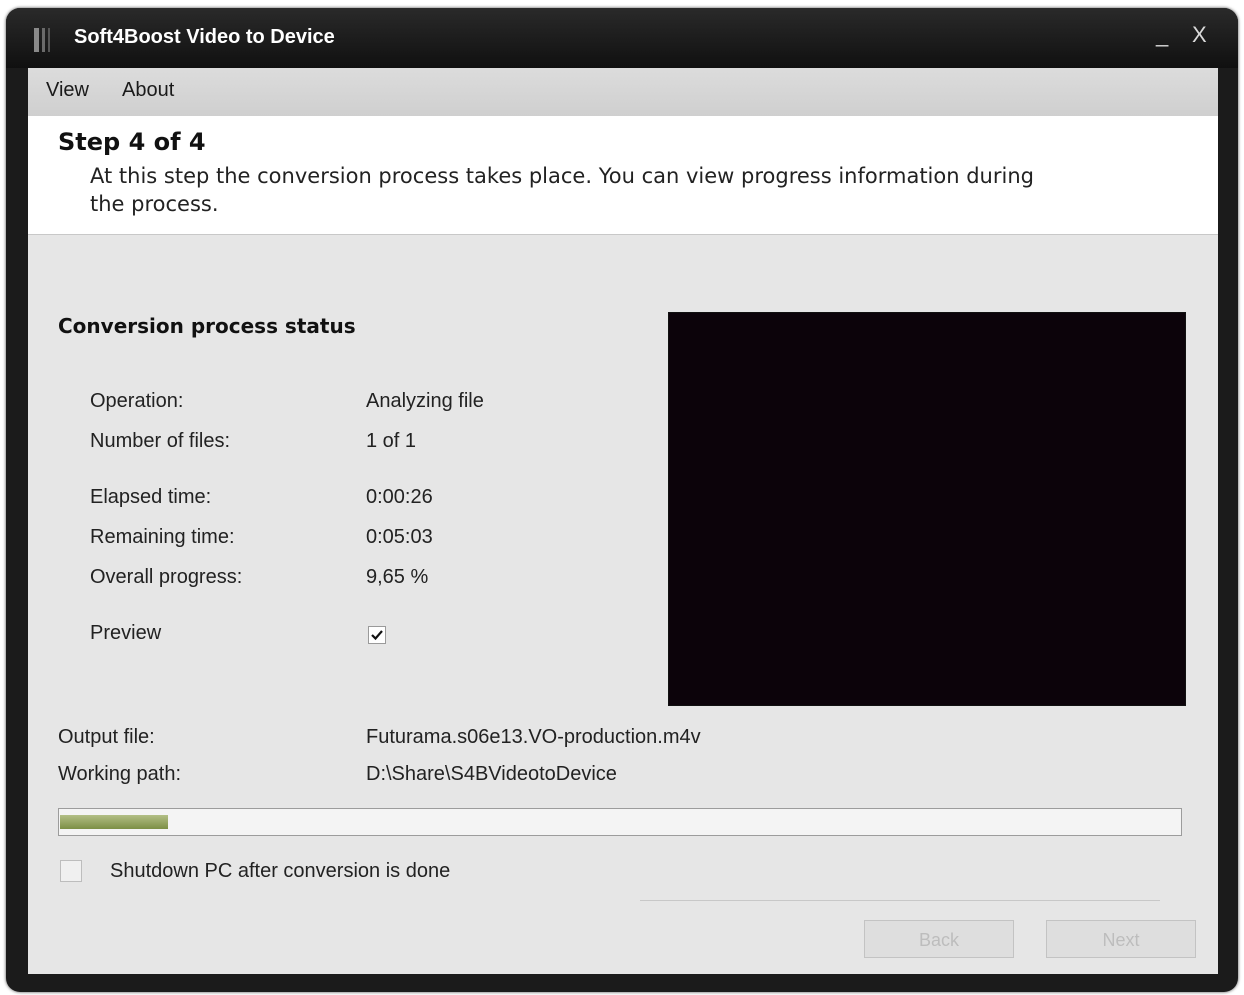 This screenshot has width=1244, height=995. I want to click on operation-label: Operation:, so click(137, 401).